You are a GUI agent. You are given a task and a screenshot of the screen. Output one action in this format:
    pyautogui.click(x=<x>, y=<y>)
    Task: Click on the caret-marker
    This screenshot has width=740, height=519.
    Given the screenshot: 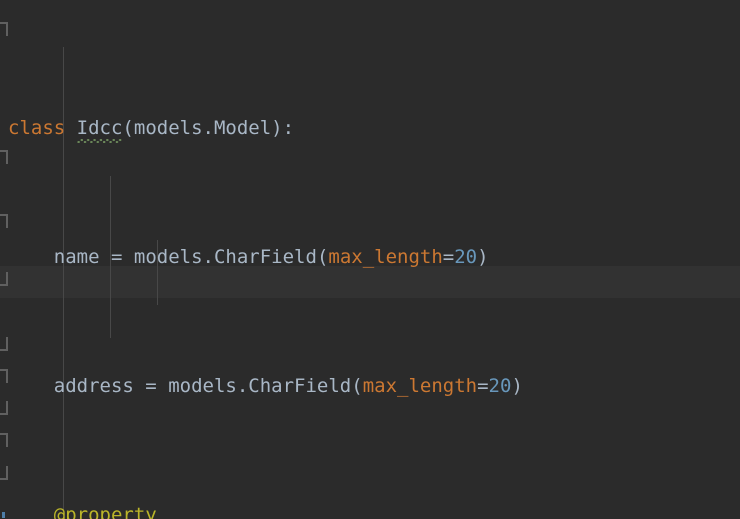 What is the action you would take?
    pyautogui.click(x=3, y=515)
    